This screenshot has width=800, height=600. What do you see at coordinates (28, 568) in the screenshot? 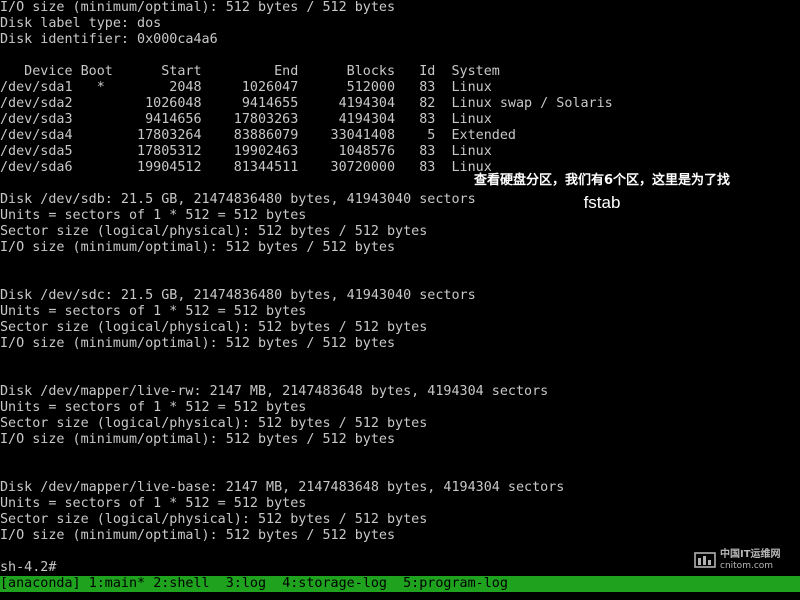
I see `shell-prompt: sh-4.2#` at bounding box center [28, 568].